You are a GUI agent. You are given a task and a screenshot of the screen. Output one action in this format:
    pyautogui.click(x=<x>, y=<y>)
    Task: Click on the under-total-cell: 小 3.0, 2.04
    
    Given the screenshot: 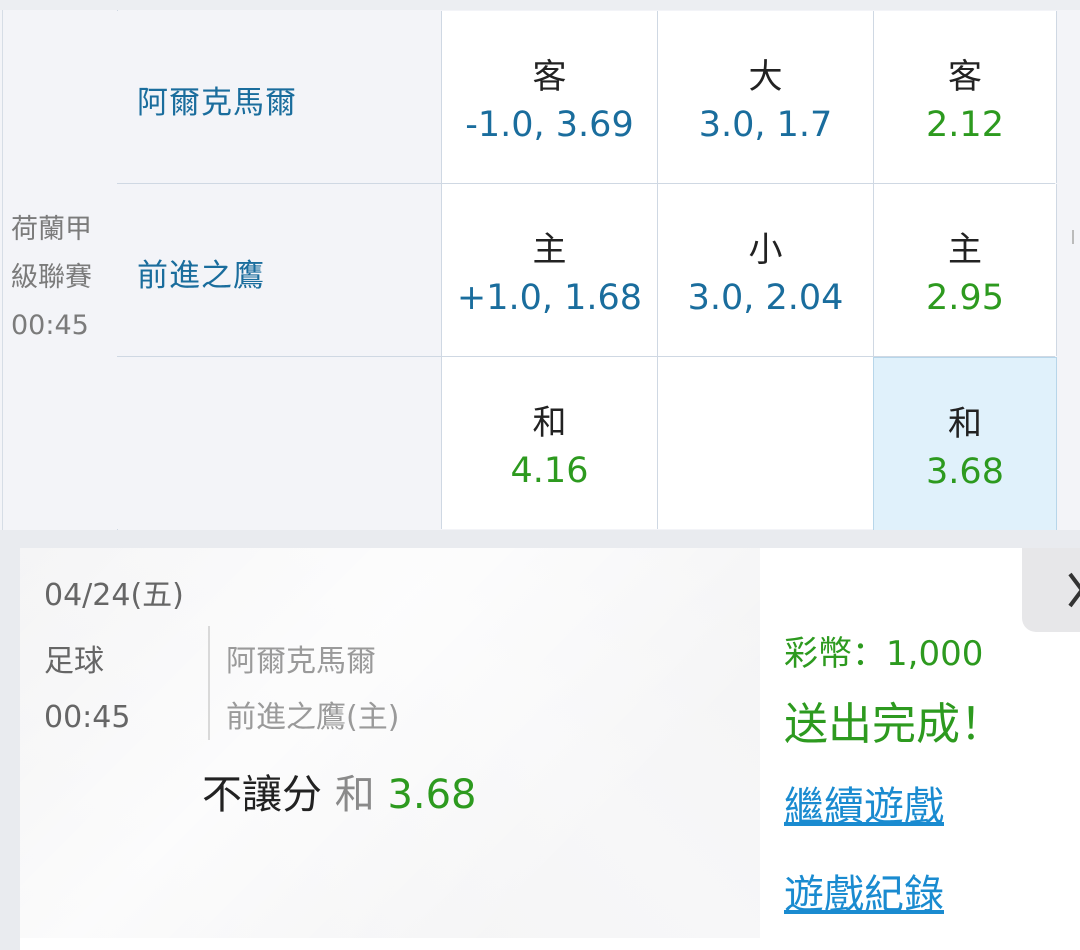 What is the action you would take?
    pyautogui.click(x=765, y=270)
    